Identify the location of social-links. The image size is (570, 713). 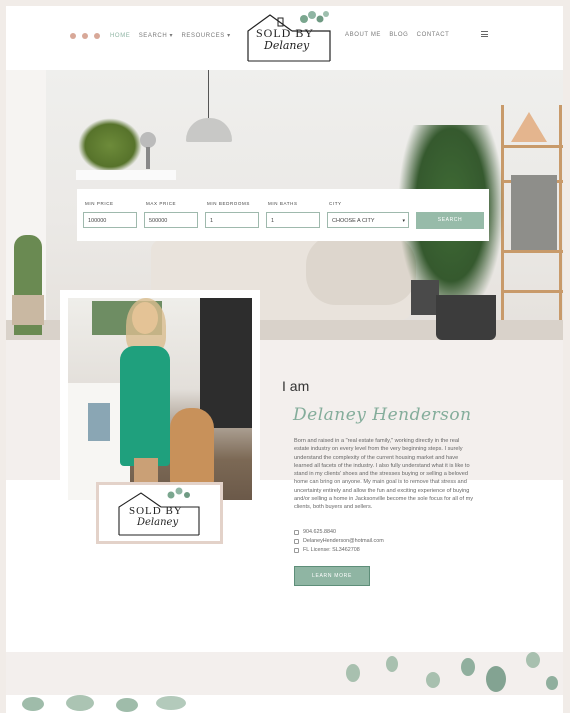
(85, 36).